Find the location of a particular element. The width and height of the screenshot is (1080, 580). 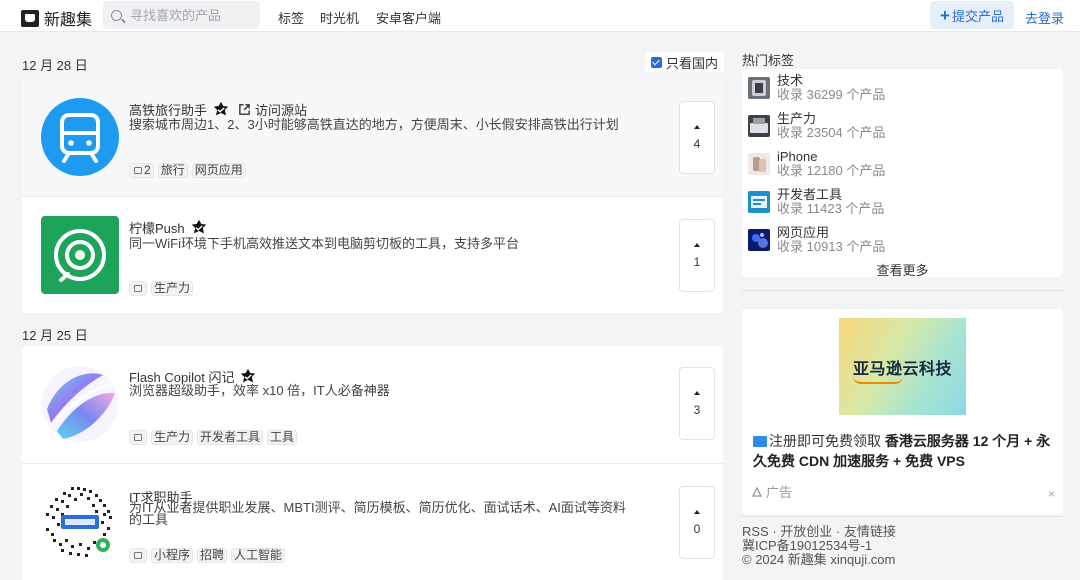

devtools-thumb is located at coordinates (759, 202).